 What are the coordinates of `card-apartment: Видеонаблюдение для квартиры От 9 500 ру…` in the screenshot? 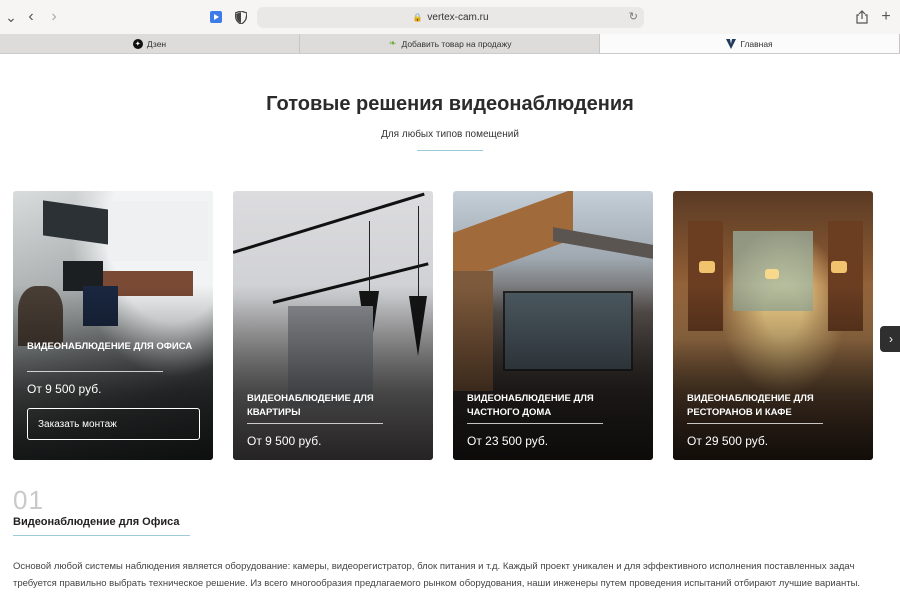 It's located at (333, 325).